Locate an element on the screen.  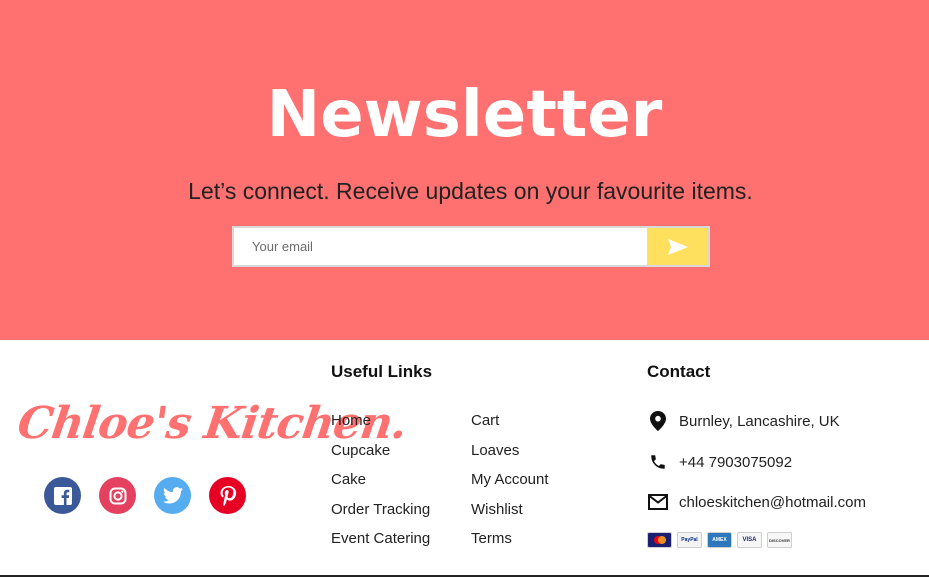
phone-icon is located at coordinates (658, 462).